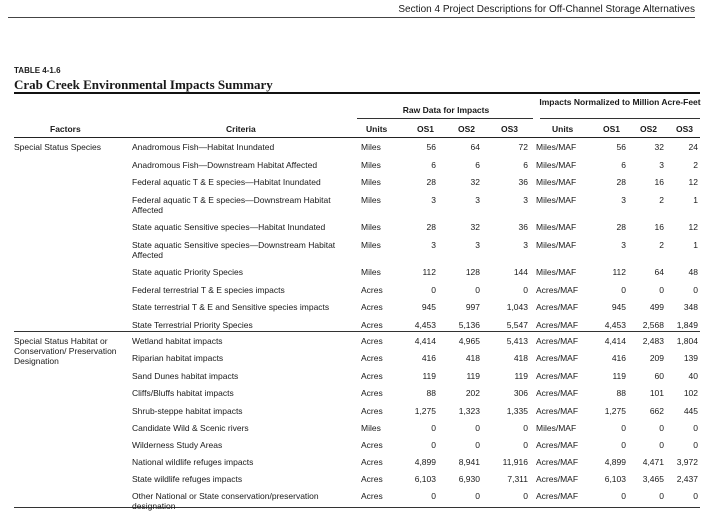 This screenshot has height=519, width=709. I want to click on cell-os3: 5,413, so click(517, 341).